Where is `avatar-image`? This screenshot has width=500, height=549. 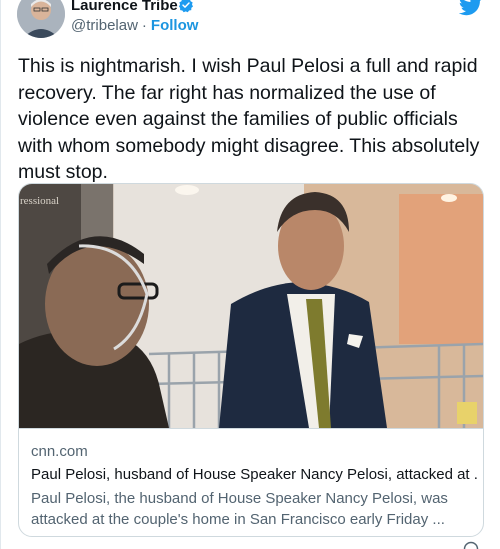 avatar-image is located at coordinates (41, 19).